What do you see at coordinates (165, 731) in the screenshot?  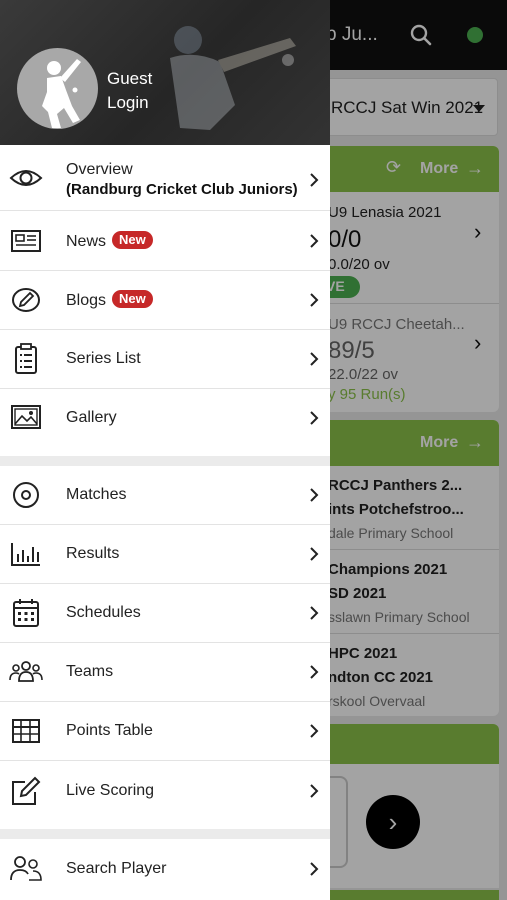 I see `menu-item-points-table: Points Table` at bounding box center [165, 731].